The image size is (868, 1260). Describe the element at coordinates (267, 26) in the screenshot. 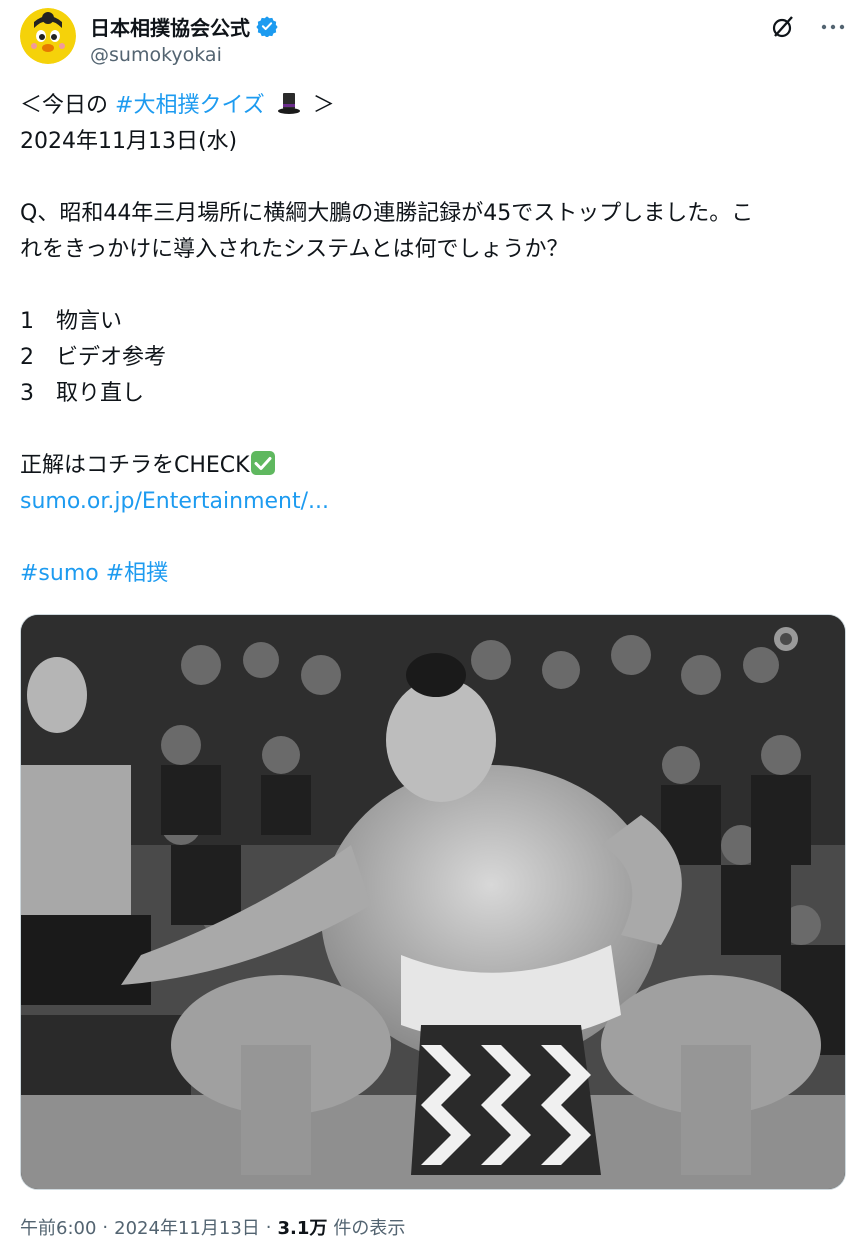

I see `verified-badge-icon` at that location.